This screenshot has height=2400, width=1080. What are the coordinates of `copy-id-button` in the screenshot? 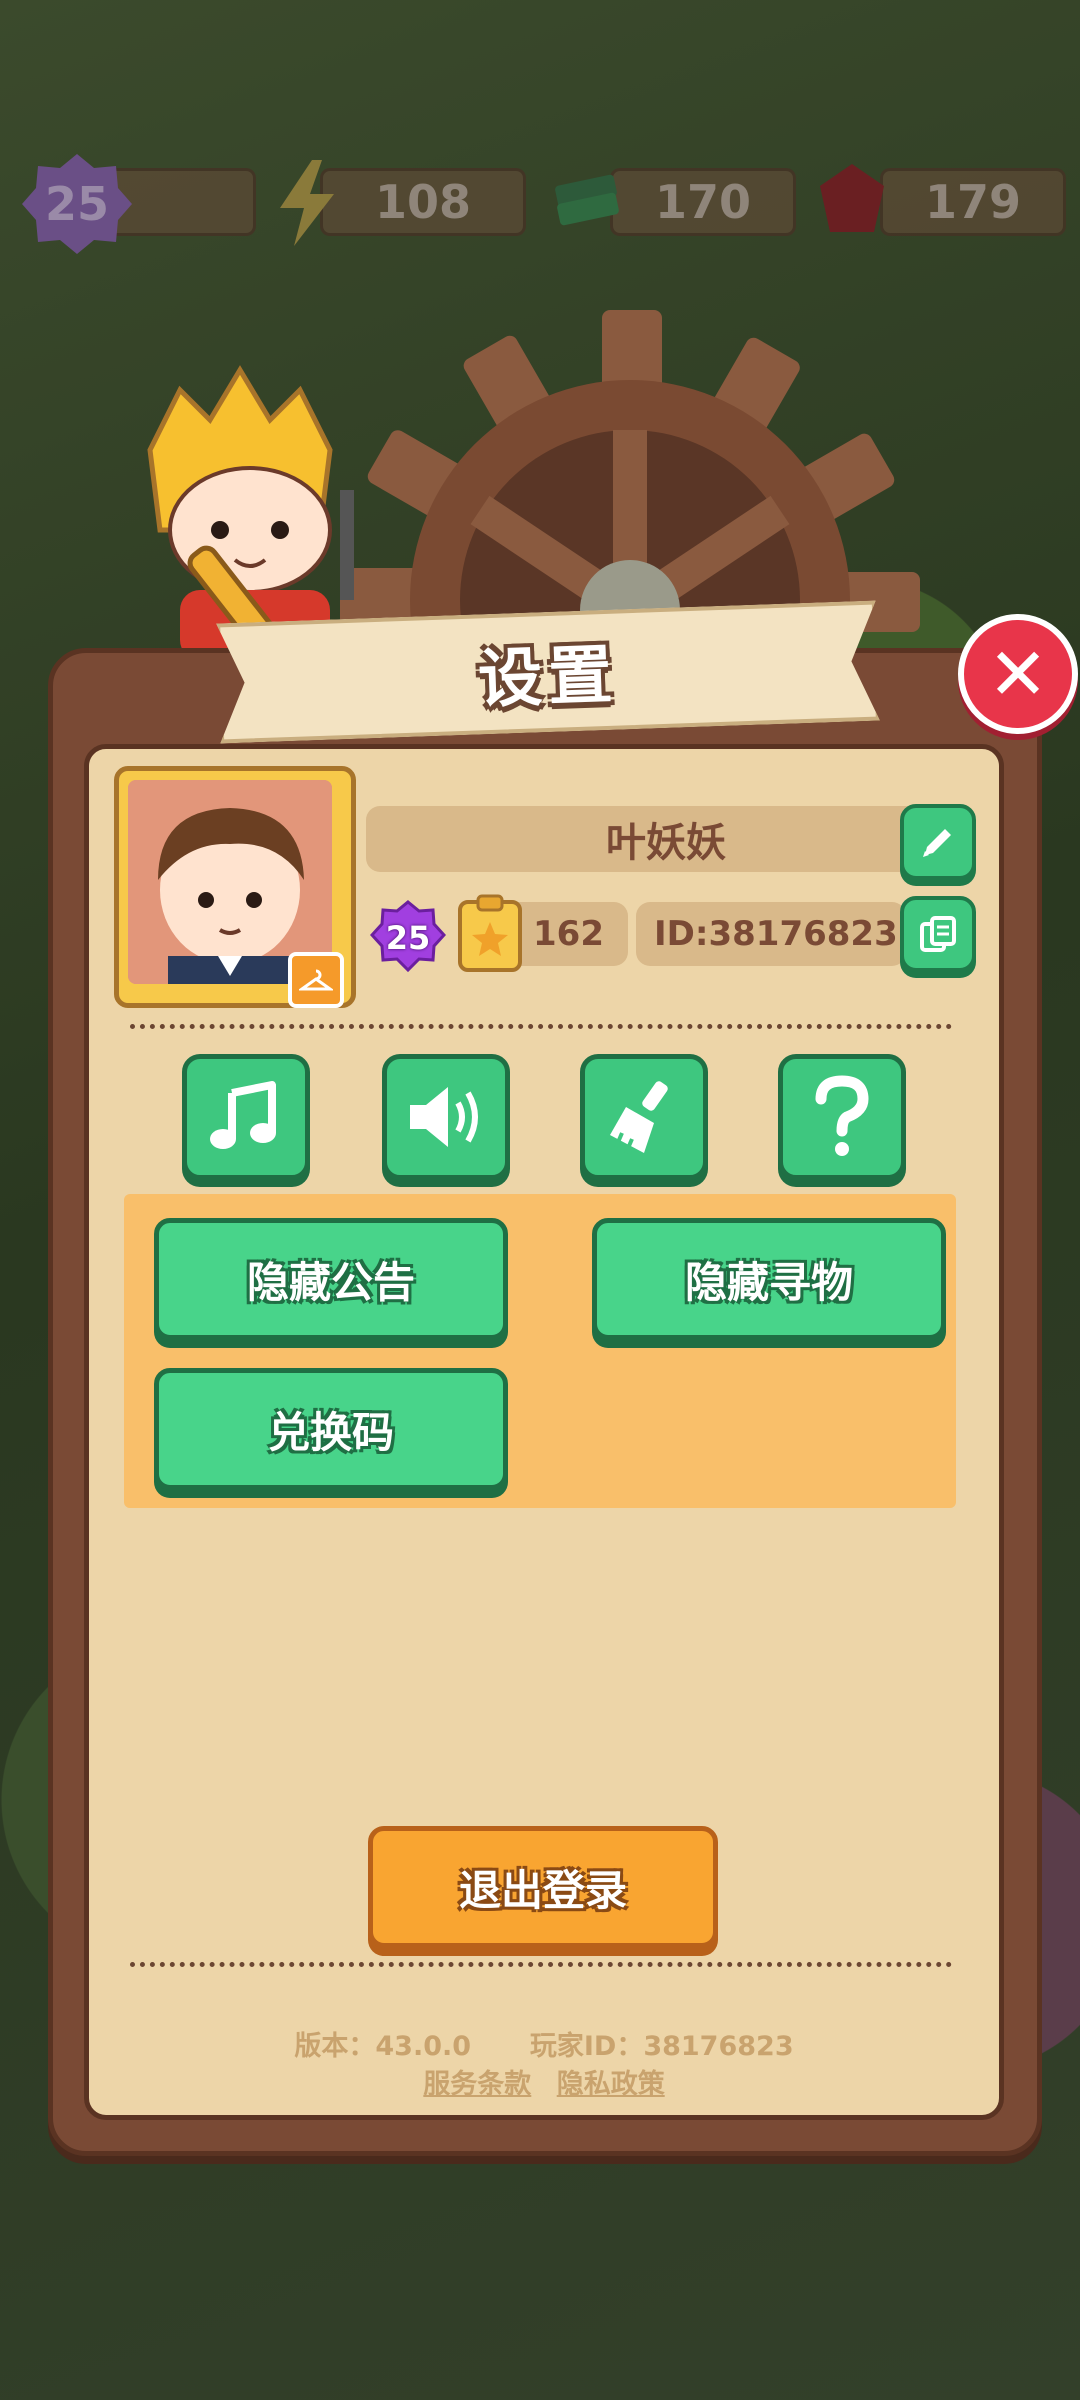 It's located at (938, 934).